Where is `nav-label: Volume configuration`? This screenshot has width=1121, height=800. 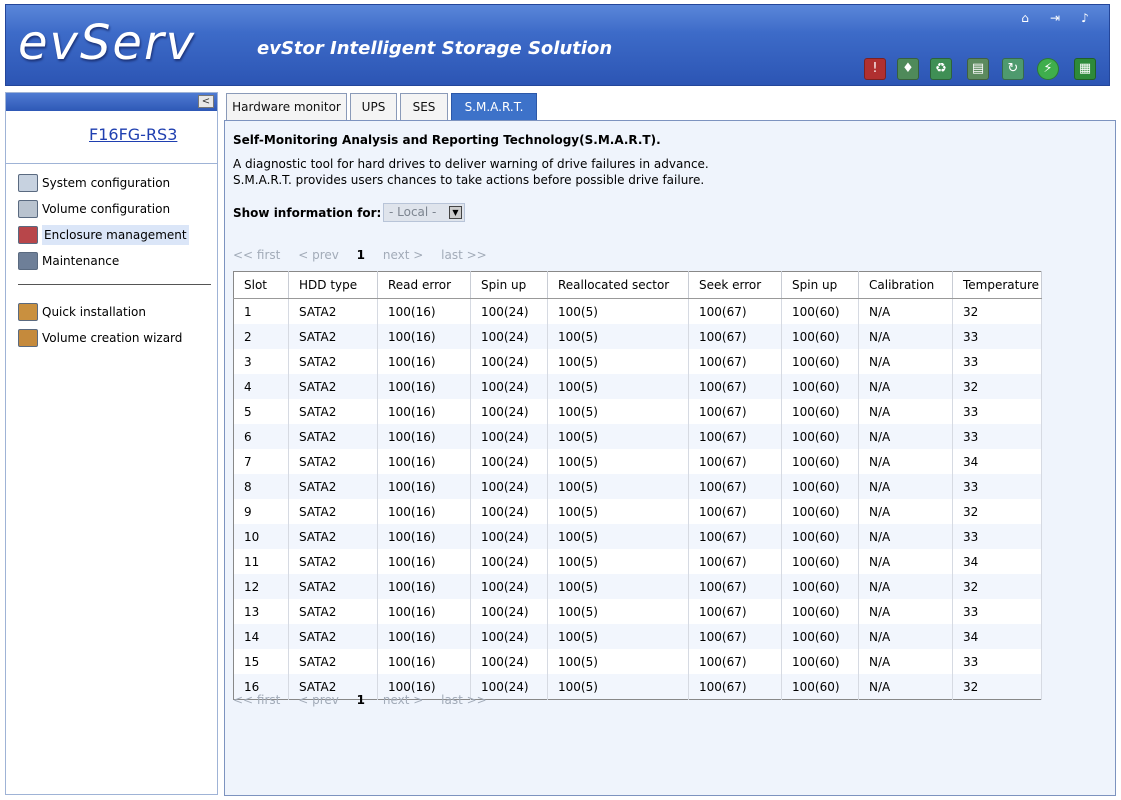 nav-label: Volume configuration is located at coordinates (106, 209).